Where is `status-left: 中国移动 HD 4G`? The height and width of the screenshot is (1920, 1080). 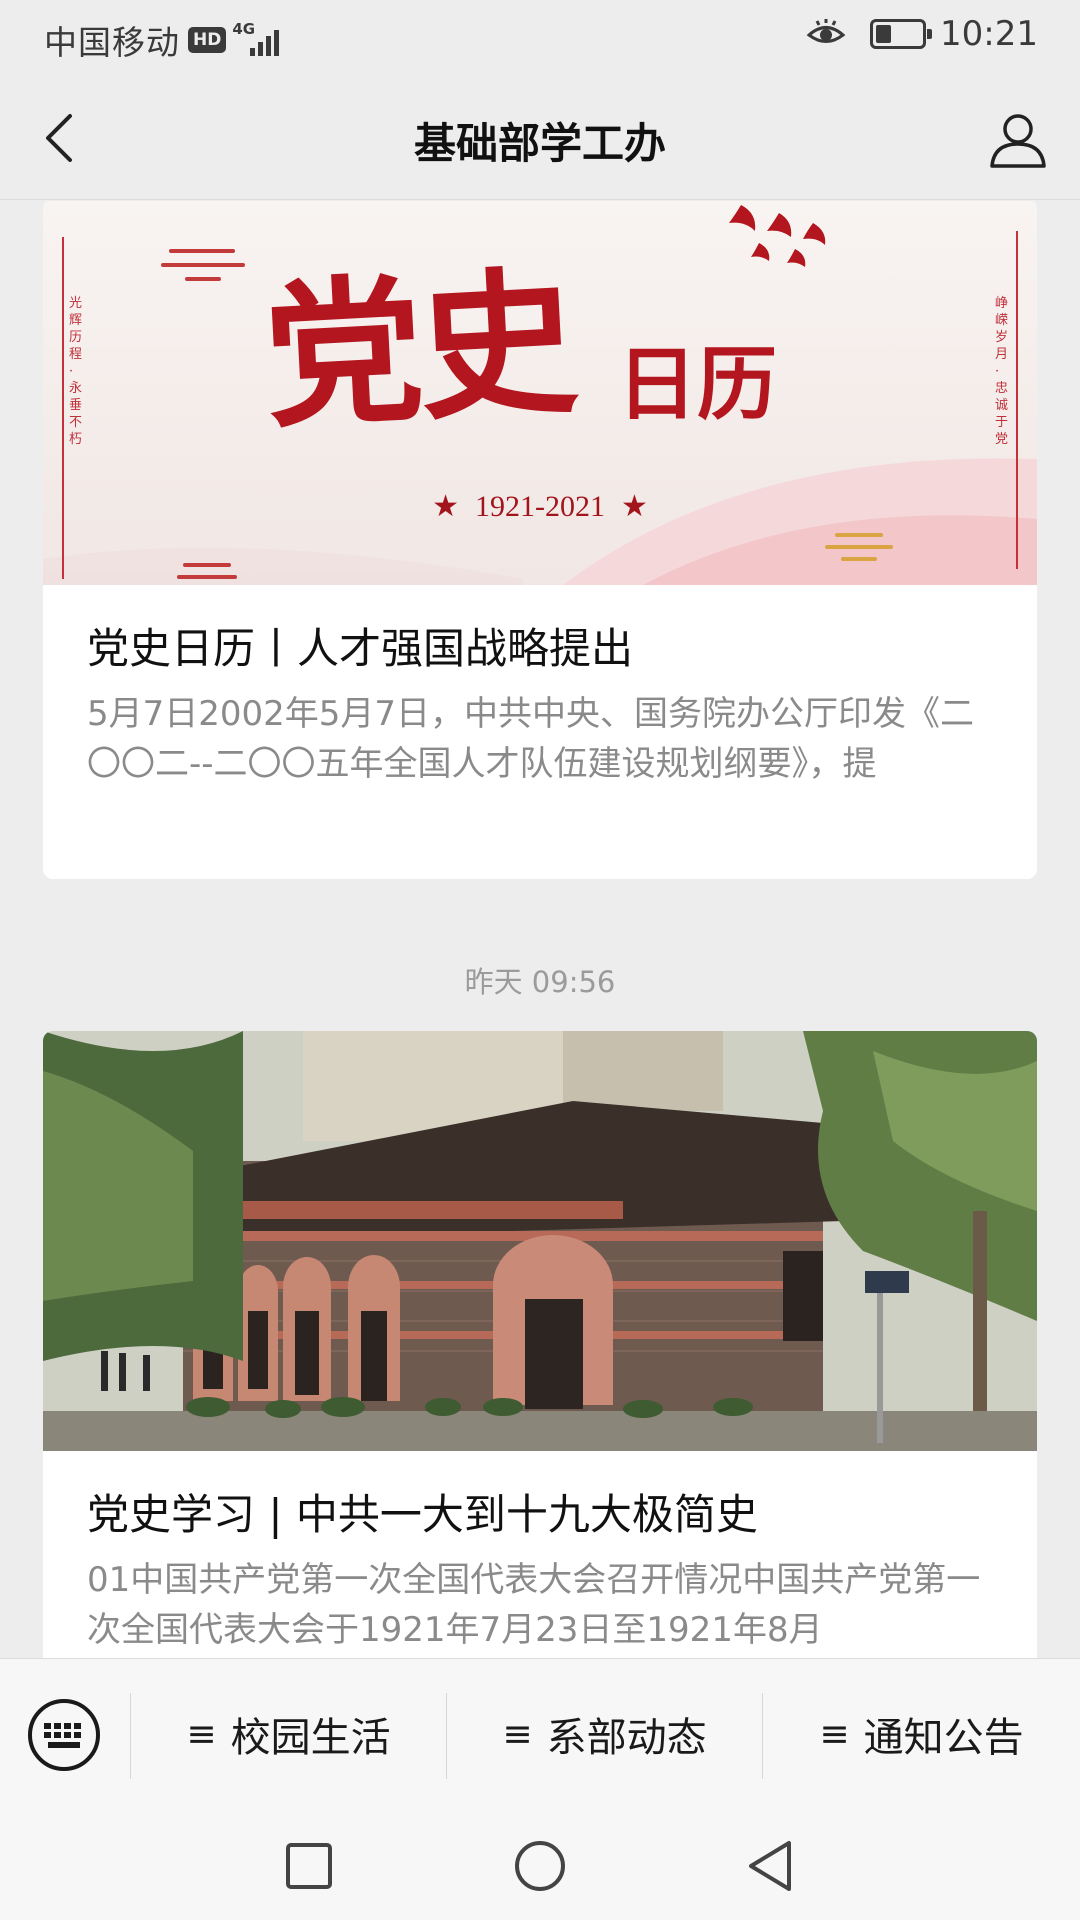
status-left: 中国移动 HD 4G is located at coordinates (166, 40).